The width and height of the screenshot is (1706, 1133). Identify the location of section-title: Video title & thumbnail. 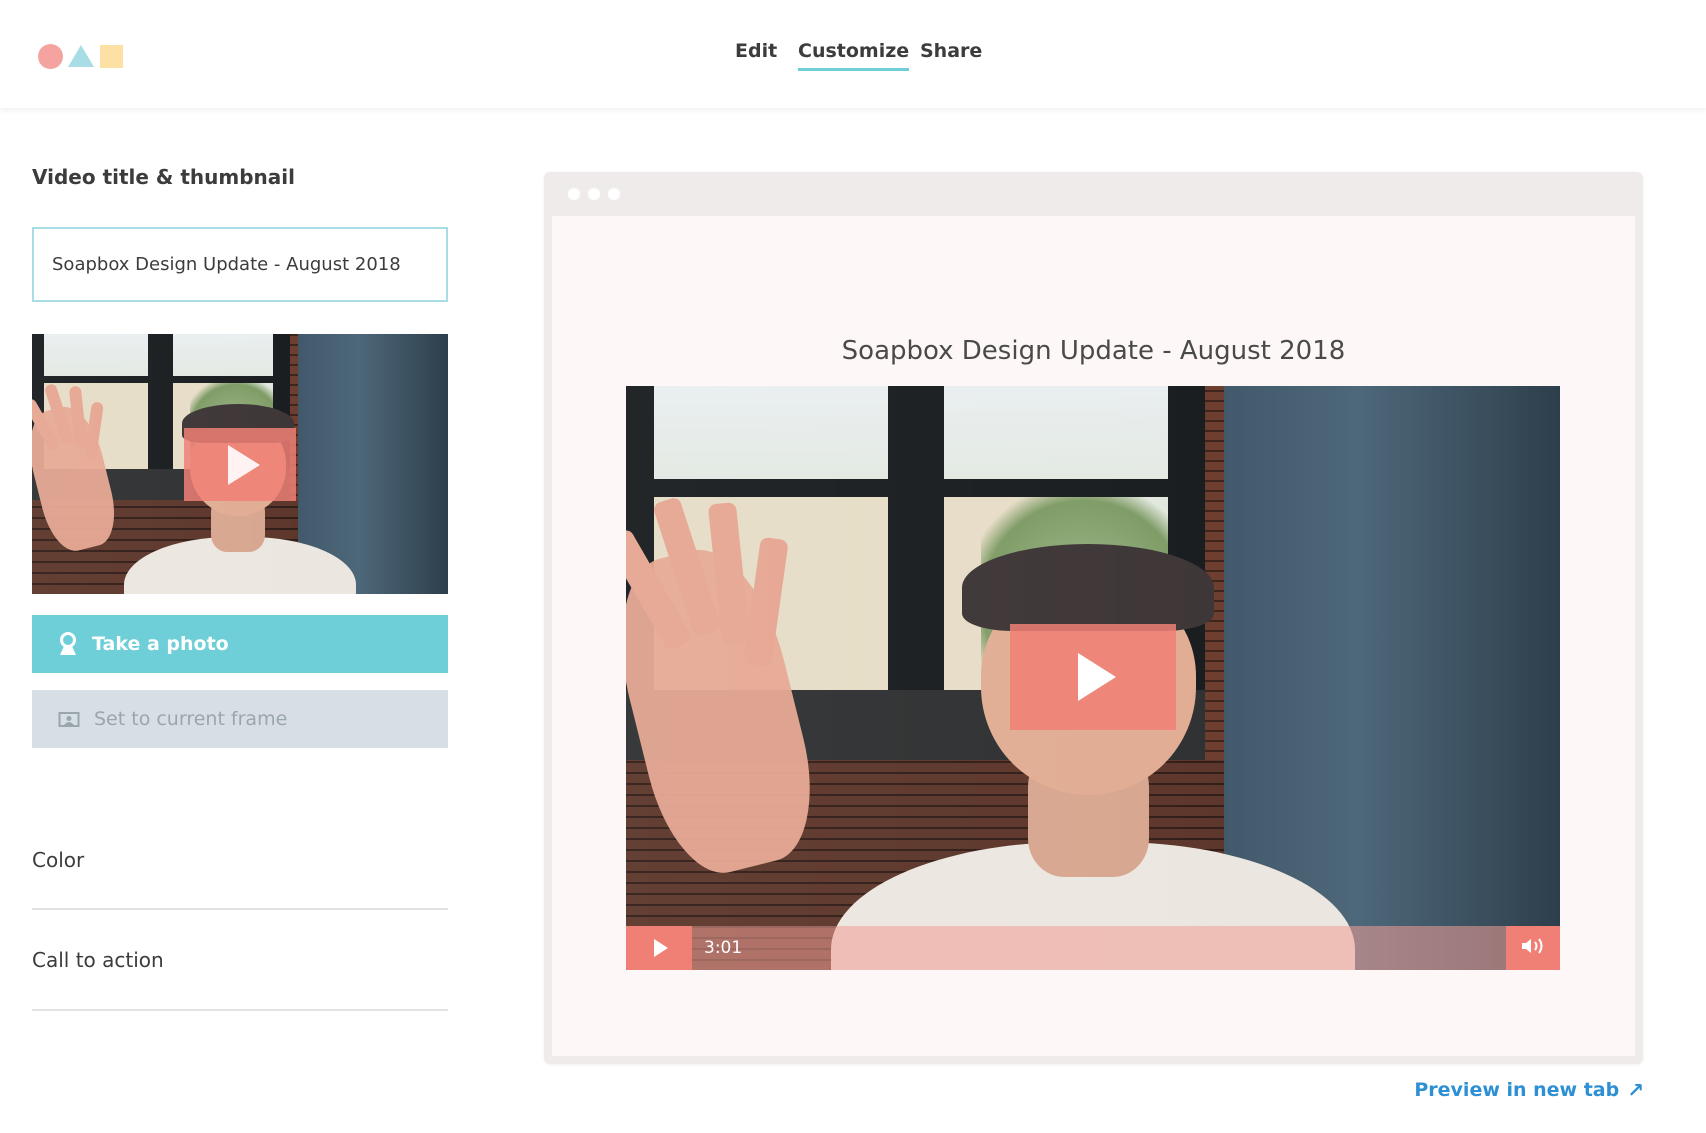
(163, 177).